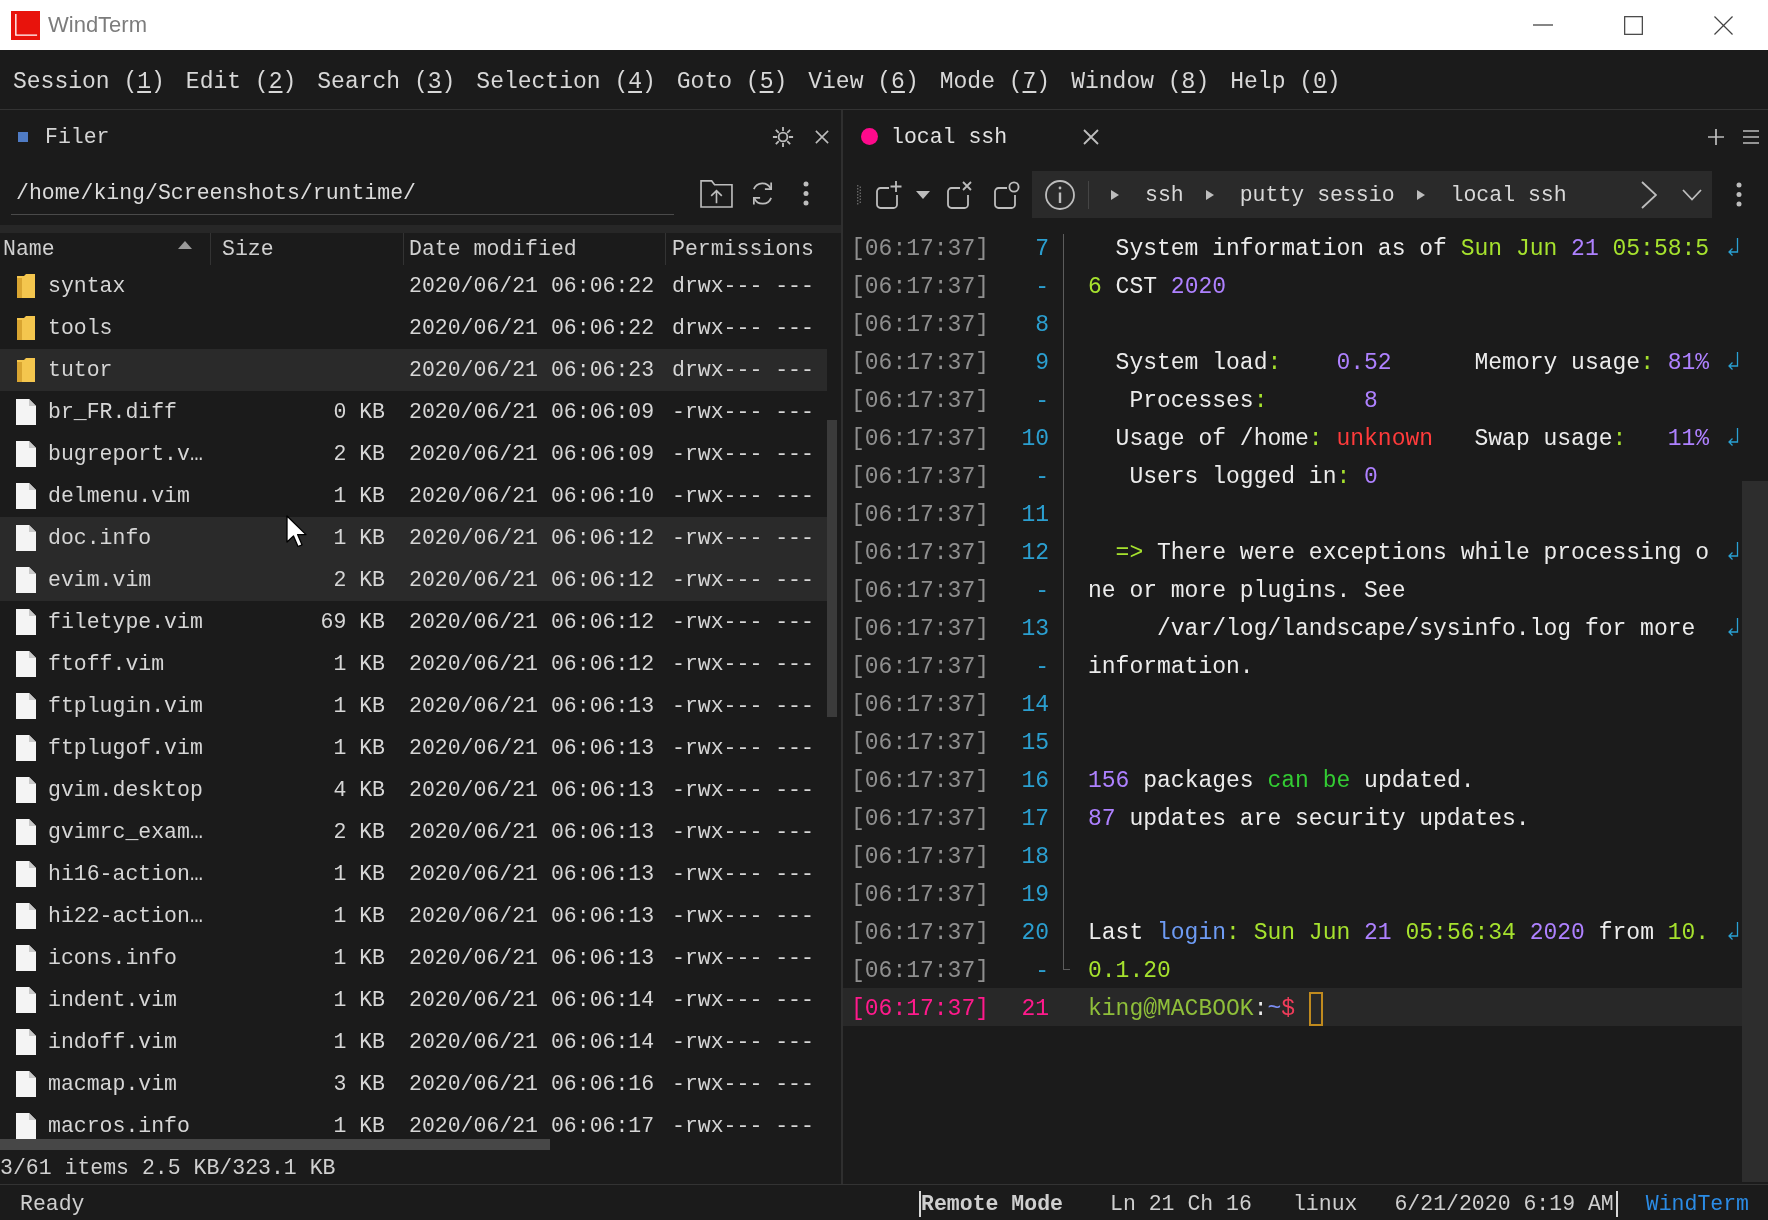 The height and width of the screenshot is (1220, 1768). What do you see at coordinates (1649, 194) in the screenshot?
I see `chevron-right-icon` at bounding box center [1649, 194].